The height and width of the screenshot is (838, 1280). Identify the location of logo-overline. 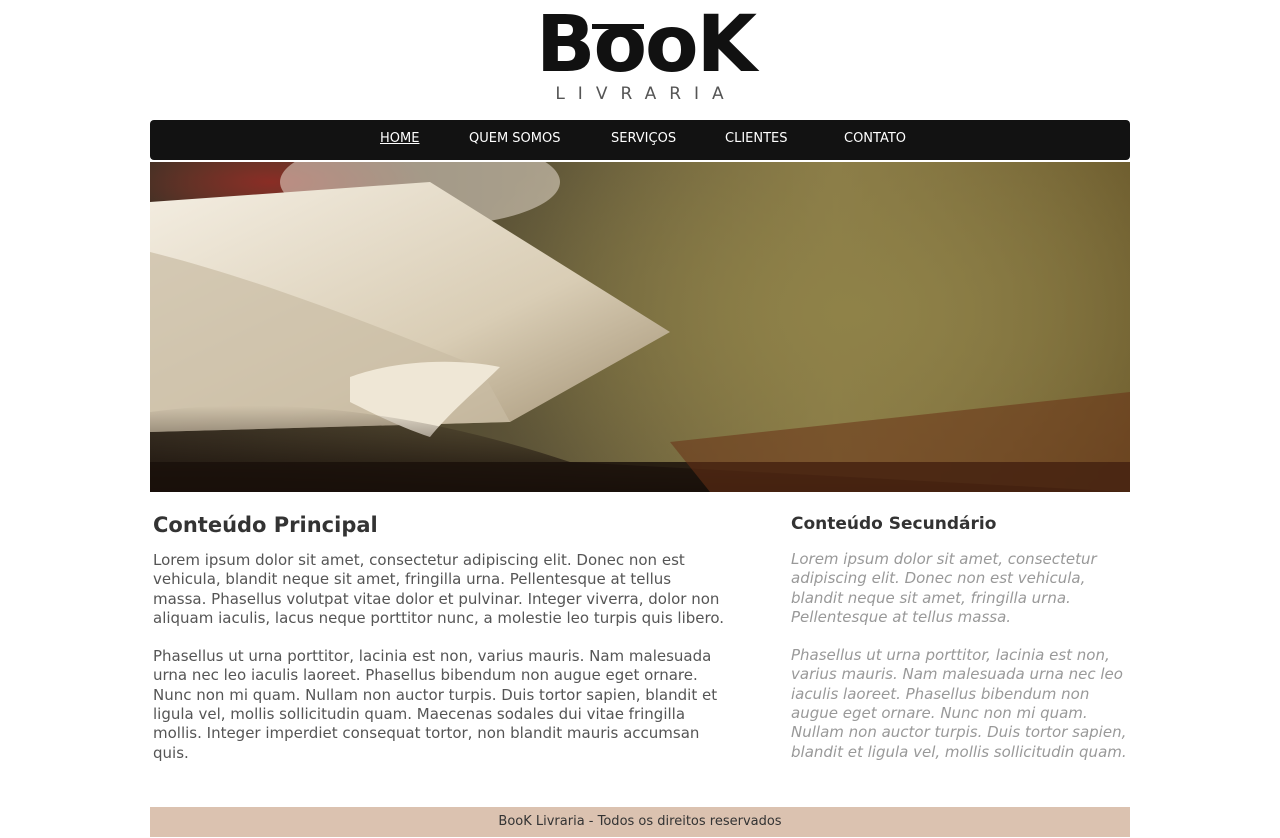
(618, 26).